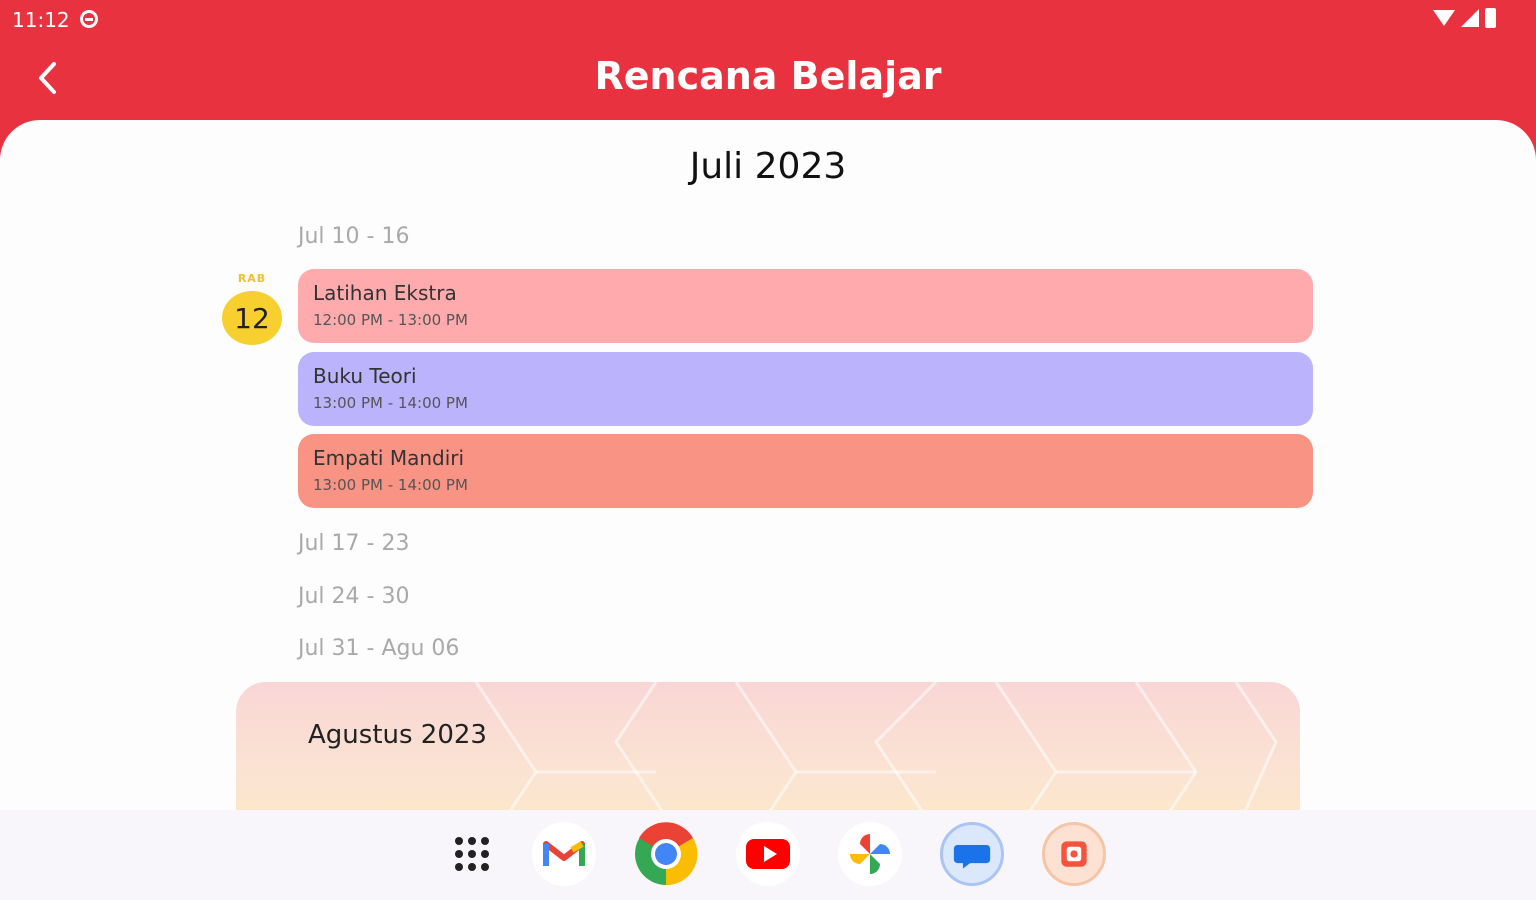 The height and width of the screenshot is (900, 1536). Describe the element at coordinates (41, 20) in the screenshot. I see `status-time: 11:12` at that location.